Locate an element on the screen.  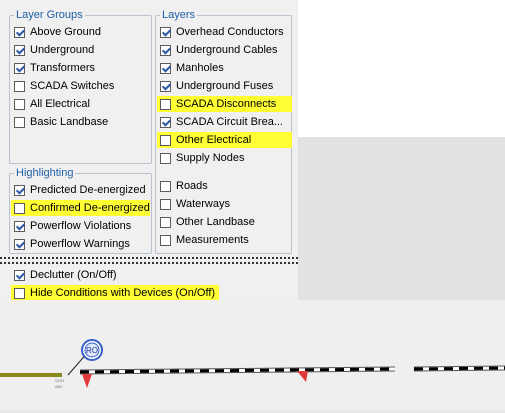
hl-powerflow-warnings: Powerflow Warnings is located at coordinates (72, 244).